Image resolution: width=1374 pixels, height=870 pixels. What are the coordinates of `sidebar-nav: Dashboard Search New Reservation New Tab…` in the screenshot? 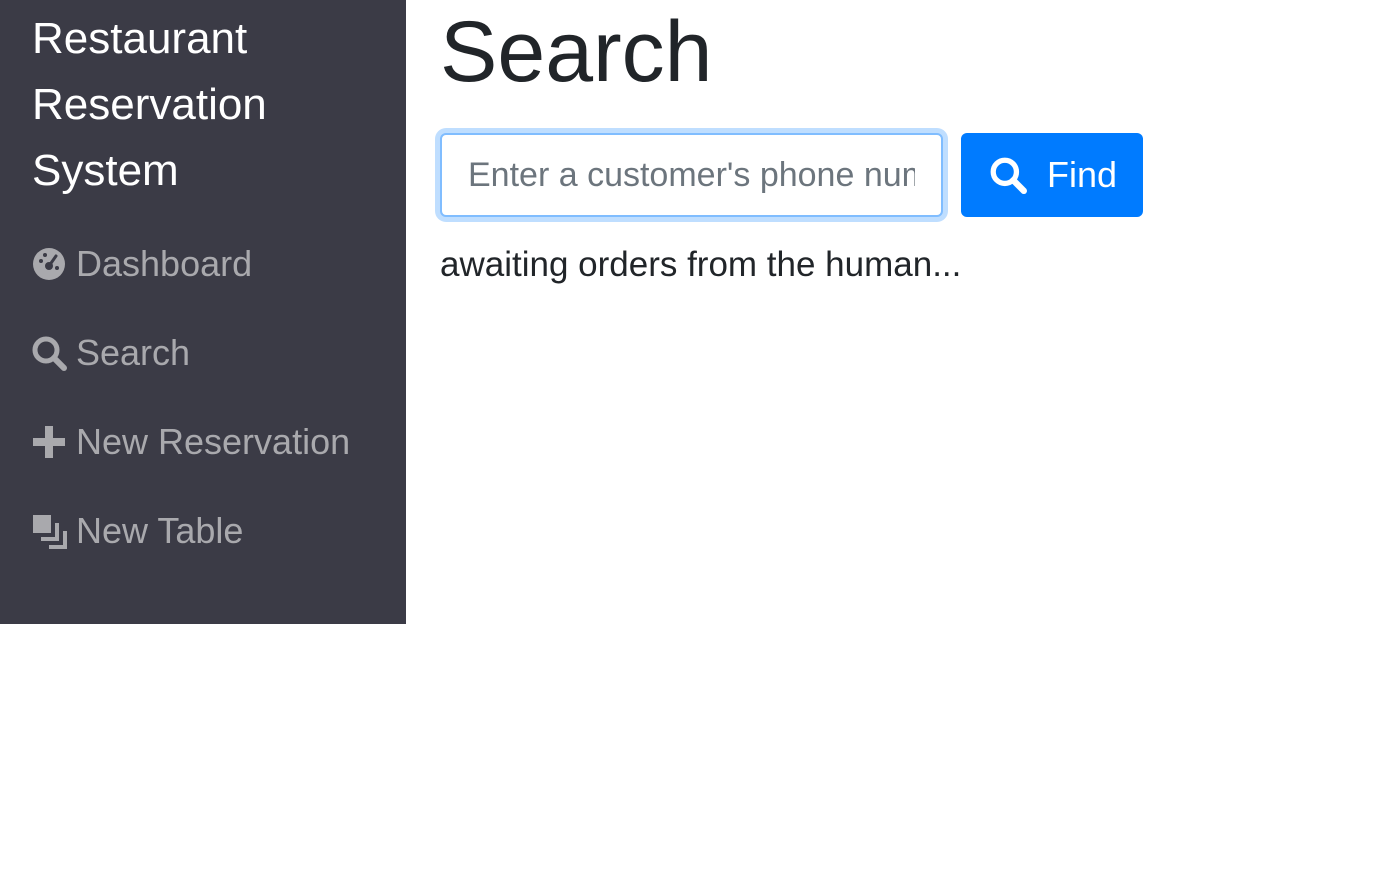 It's located at (219, 397).